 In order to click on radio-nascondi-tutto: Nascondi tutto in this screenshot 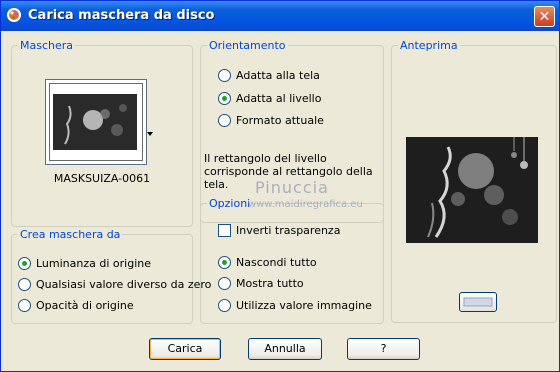, I will do `click(267, 262)`.